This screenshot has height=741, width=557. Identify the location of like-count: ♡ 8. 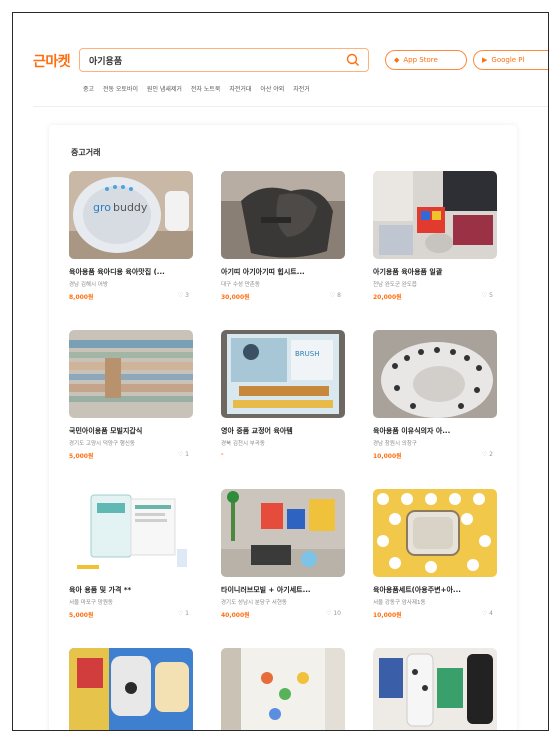
(335, 295).